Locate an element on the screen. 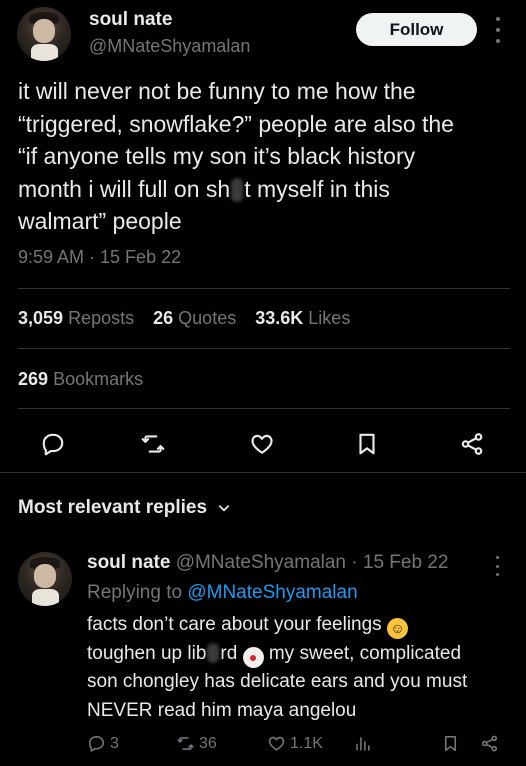  like-count: 1.1K is located at coordinates (306, 743).